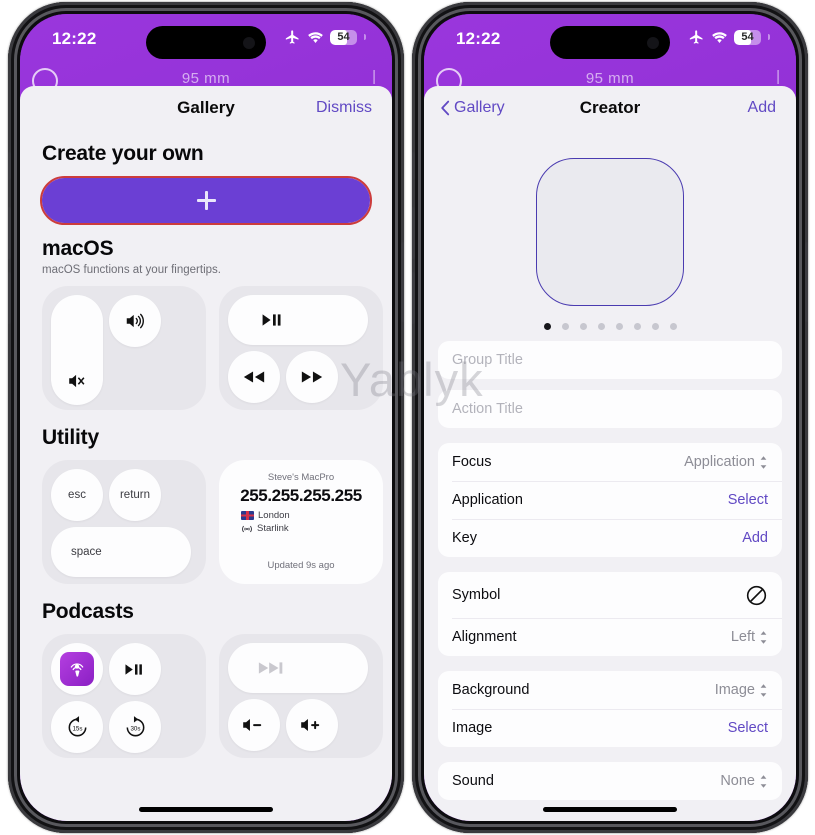  Describe the element at coordinates (748, 500) in the screenshot. I see `row-application-action: Select` at that location.